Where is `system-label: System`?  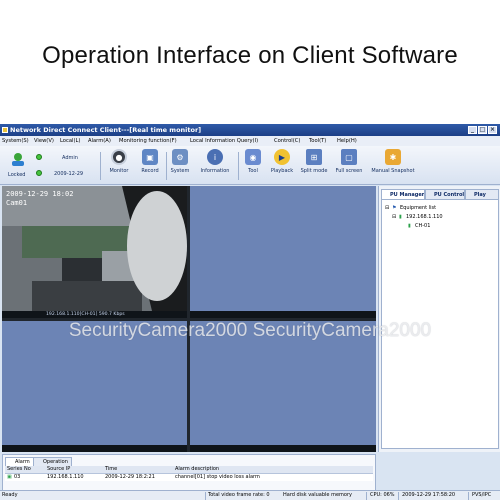 system-label: System is located at coordinates (180, 171).